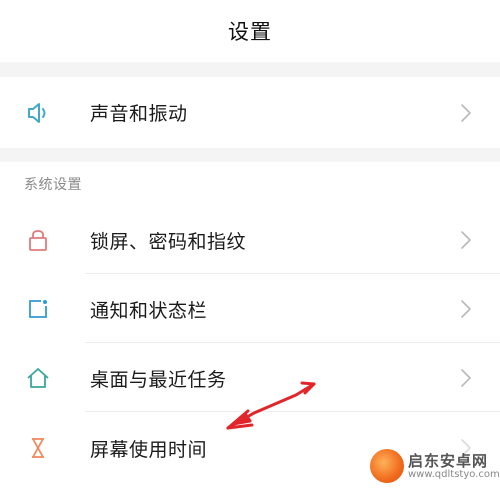 The width and height of the screenshot is (500, 491). I want to click on watermark-title: 启东安卓网, so click(448, 461).